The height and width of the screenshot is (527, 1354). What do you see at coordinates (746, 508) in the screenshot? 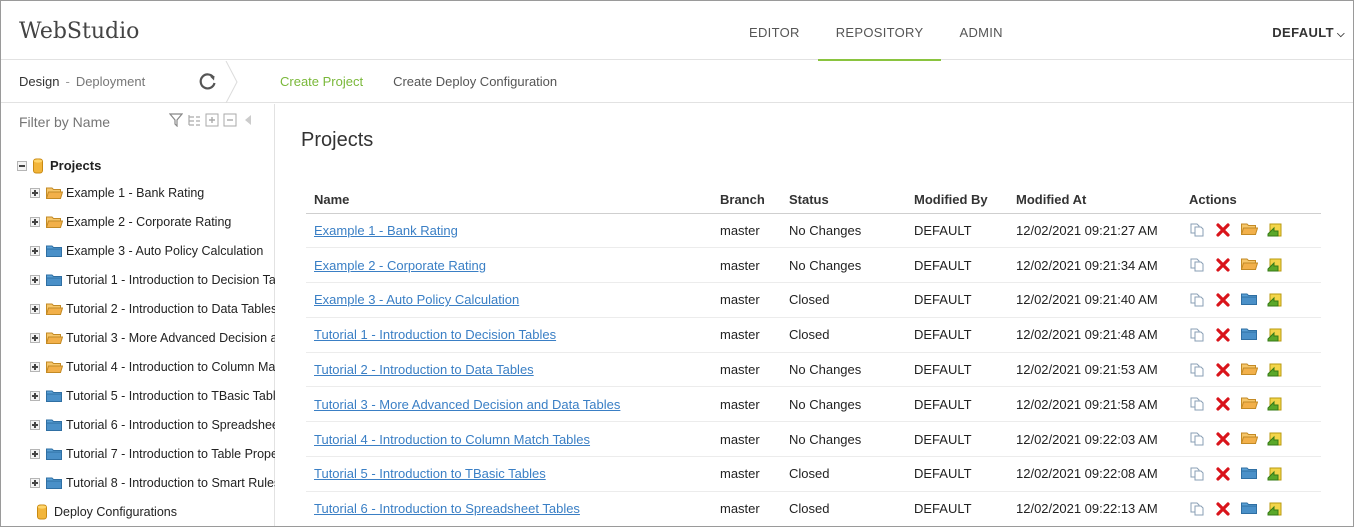
I see `cell-branch: master` at bounding box center [746, 508].